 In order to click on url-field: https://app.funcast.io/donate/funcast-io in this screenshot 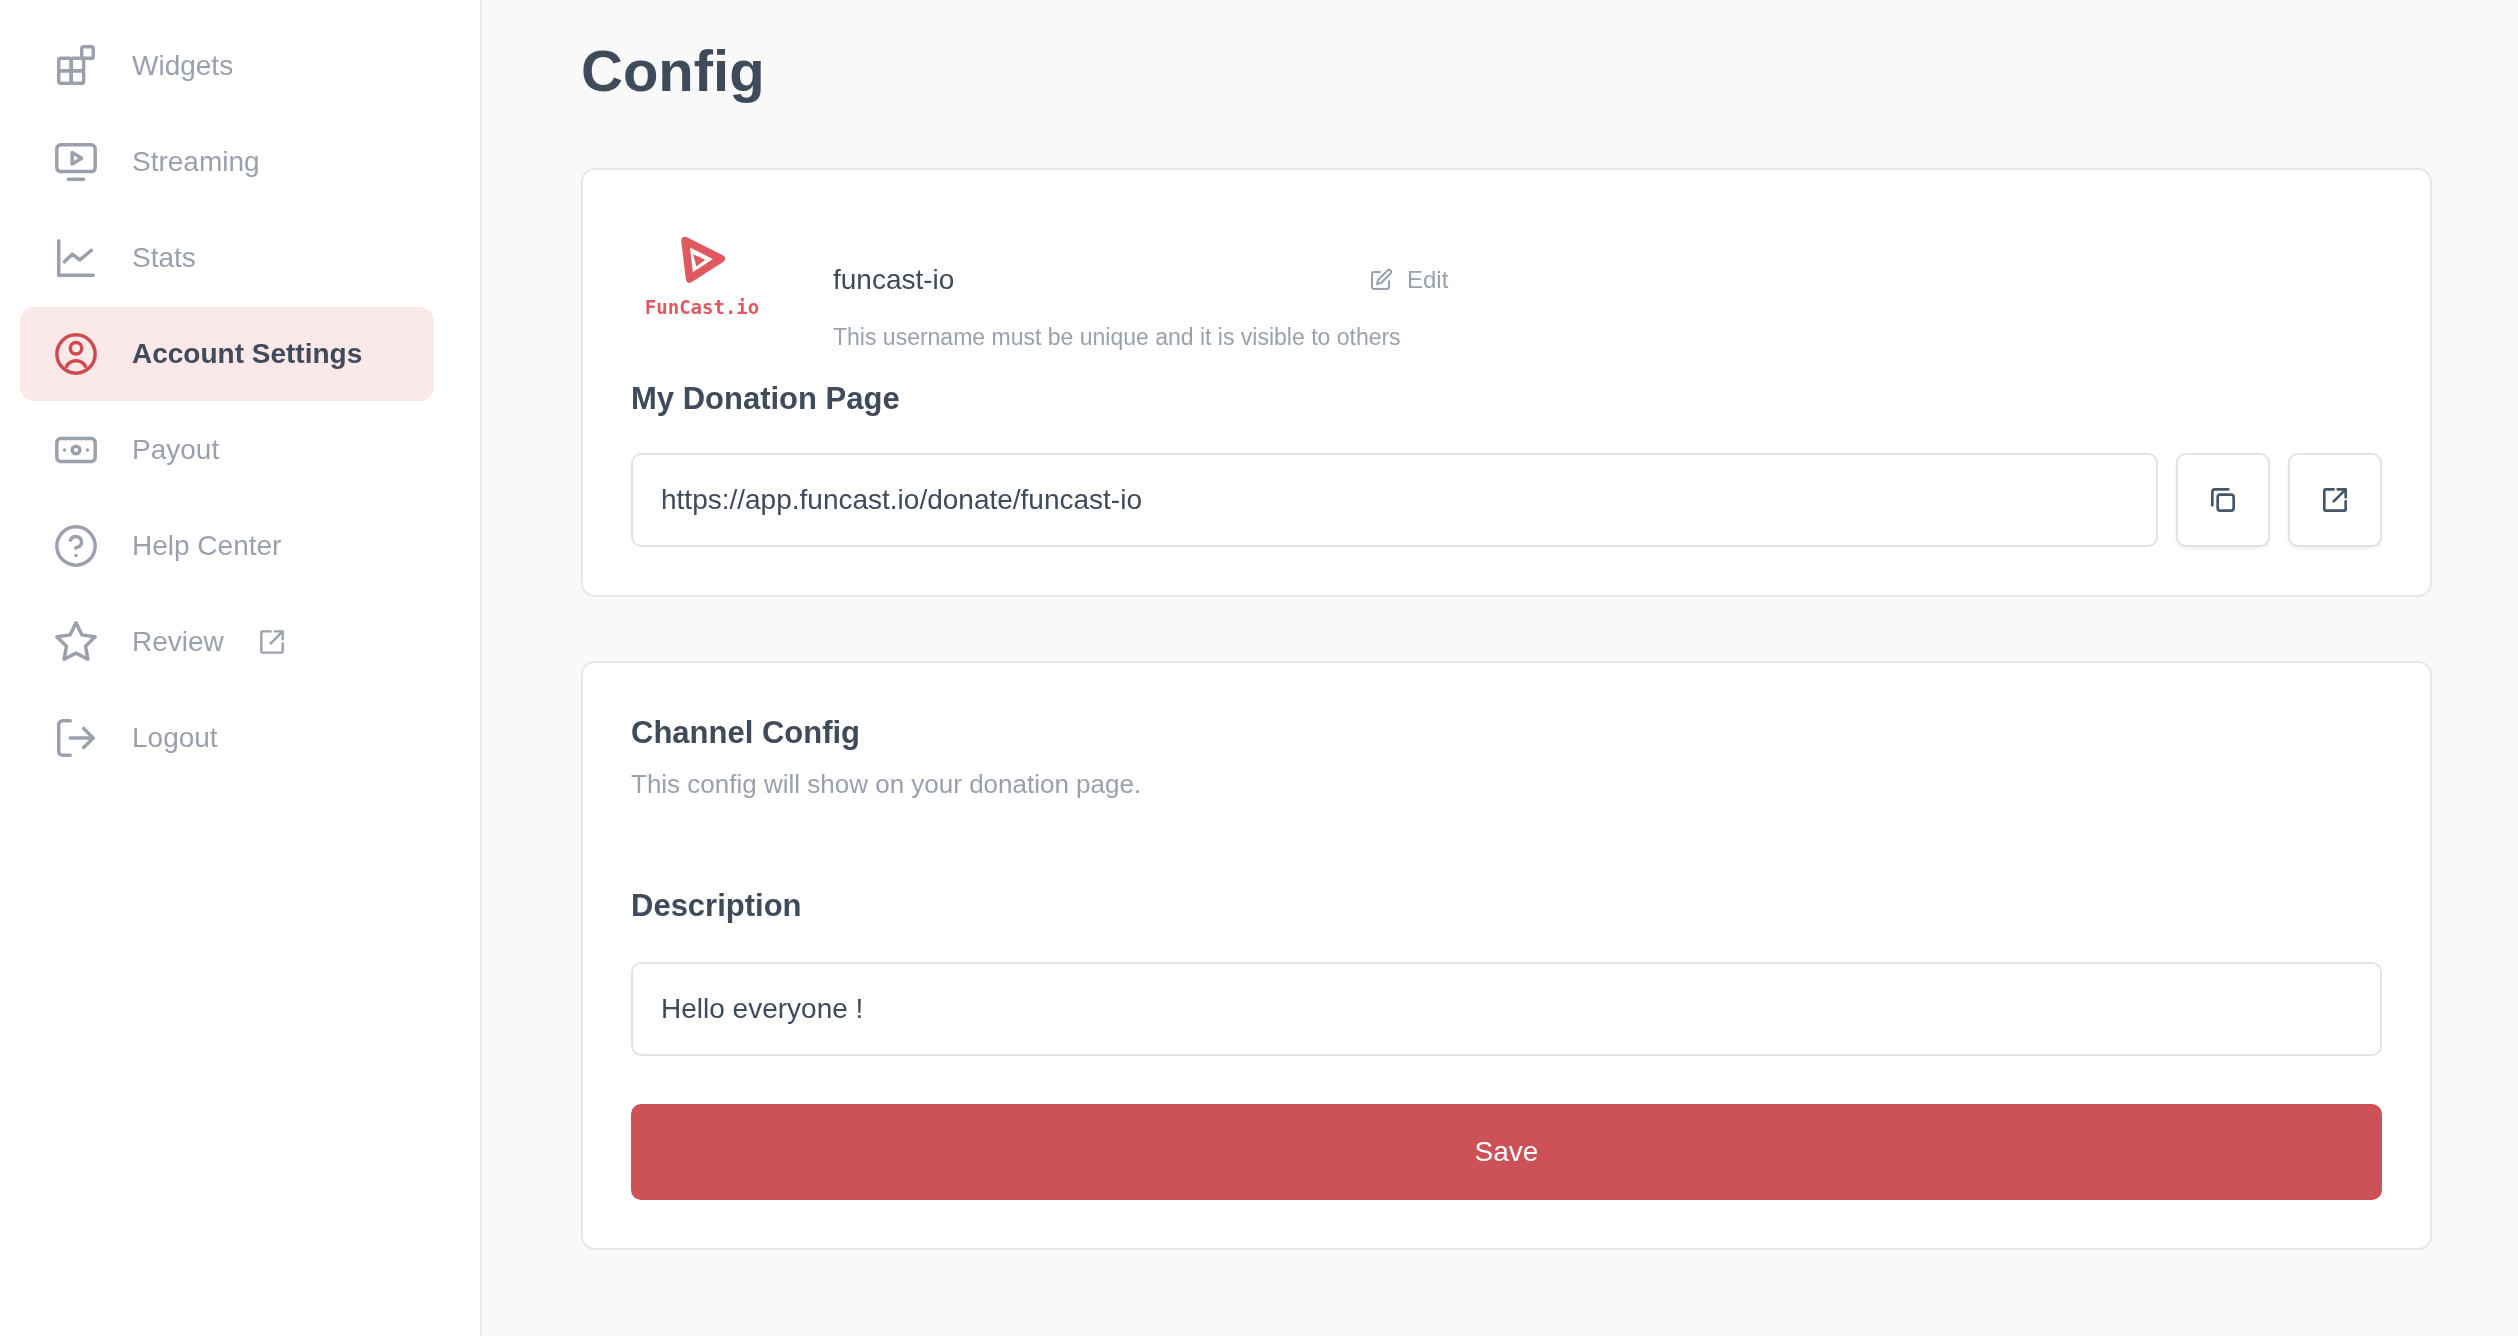, I will do `click(1394, 500)`.